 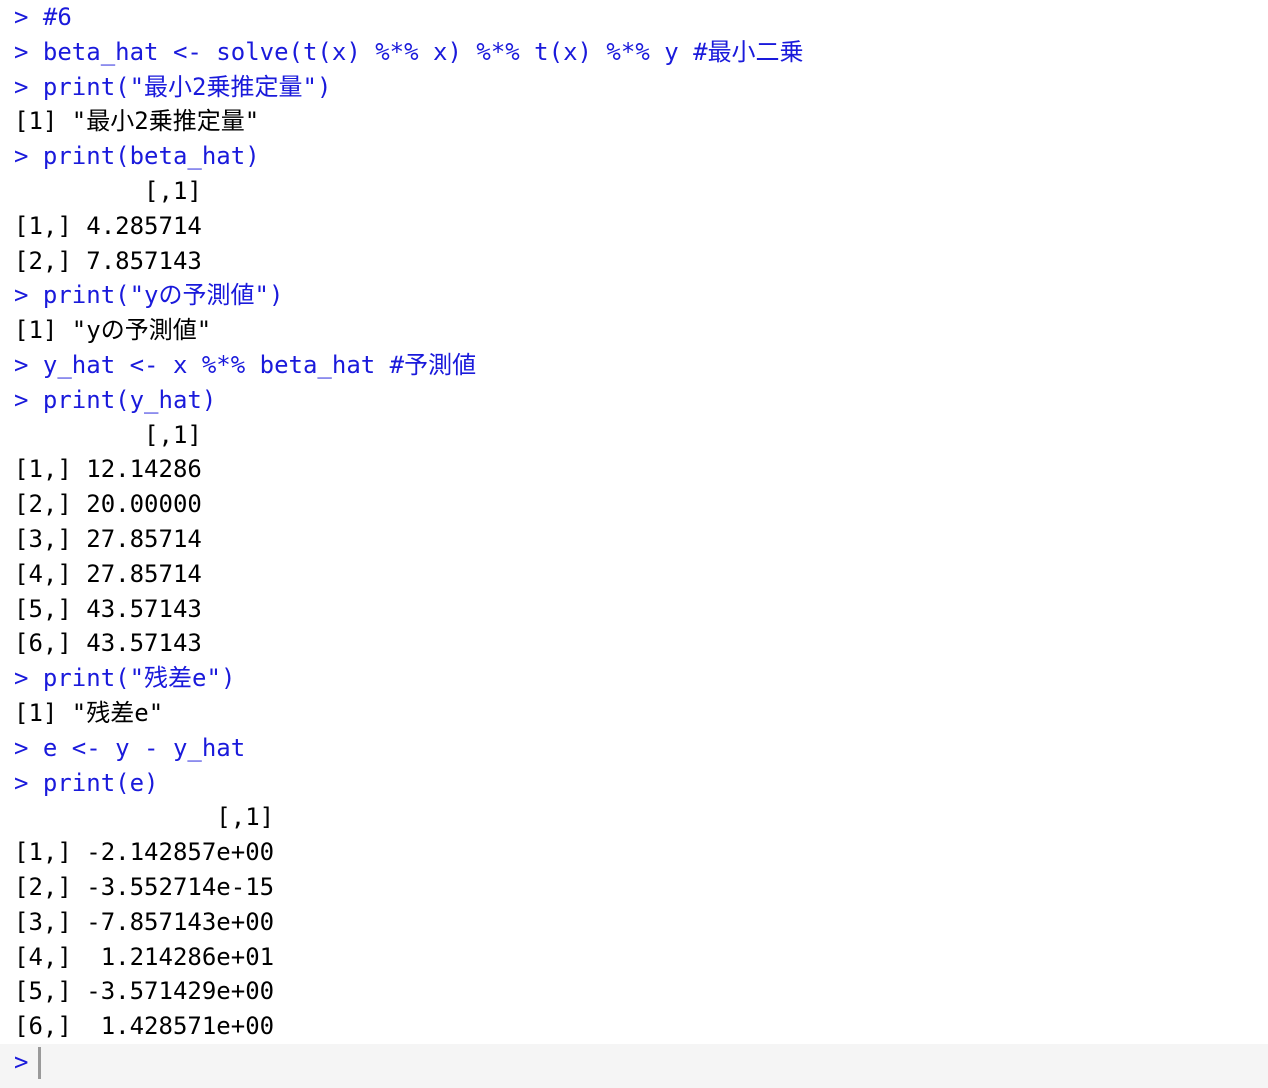 What do you see at coordinates (86, 782) in the screenshot?
I see `console-command-line: > print(e)` at bounding box center [86, 782].